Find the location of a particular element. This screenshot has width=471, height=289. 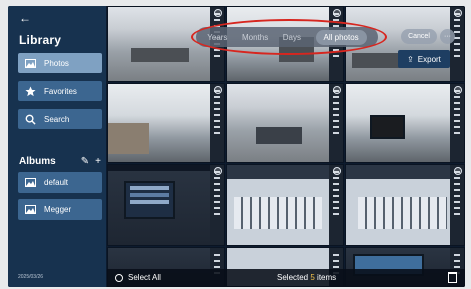

album-label: default is located at coordinates (56, 182).